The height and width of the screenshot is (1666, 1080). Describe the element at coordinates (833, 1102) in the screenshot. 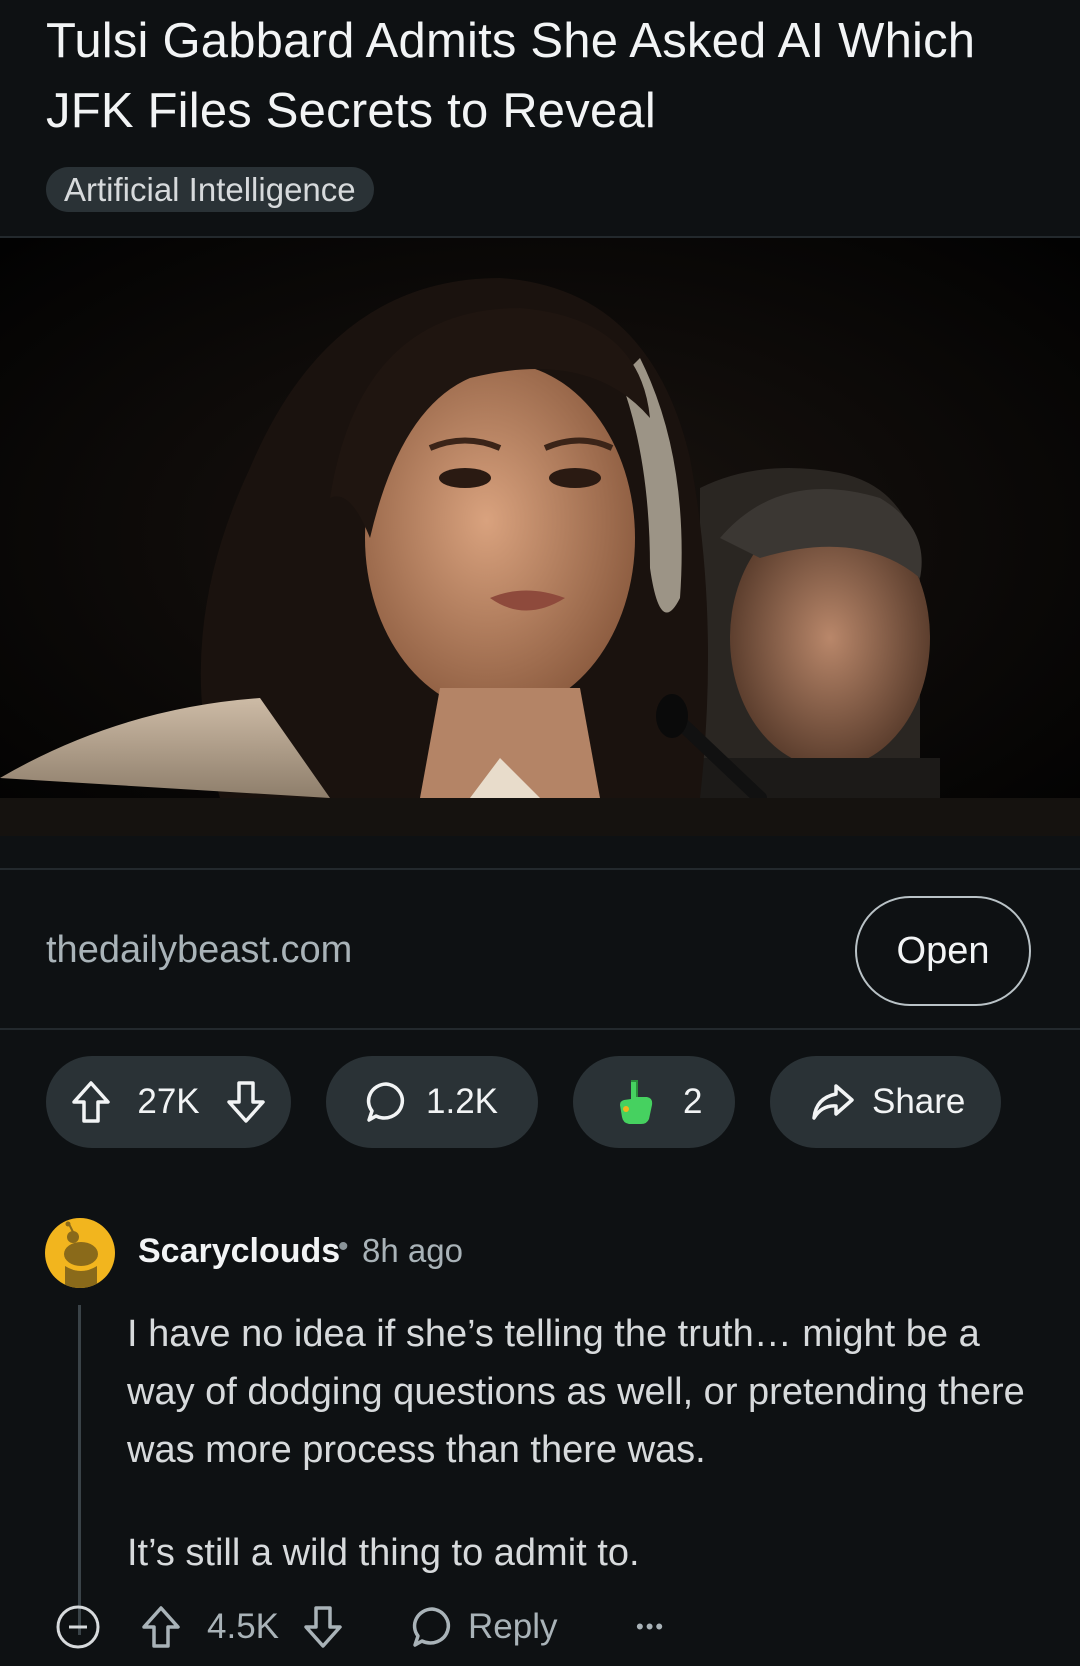

I see `share-arrow-icon` at that location.